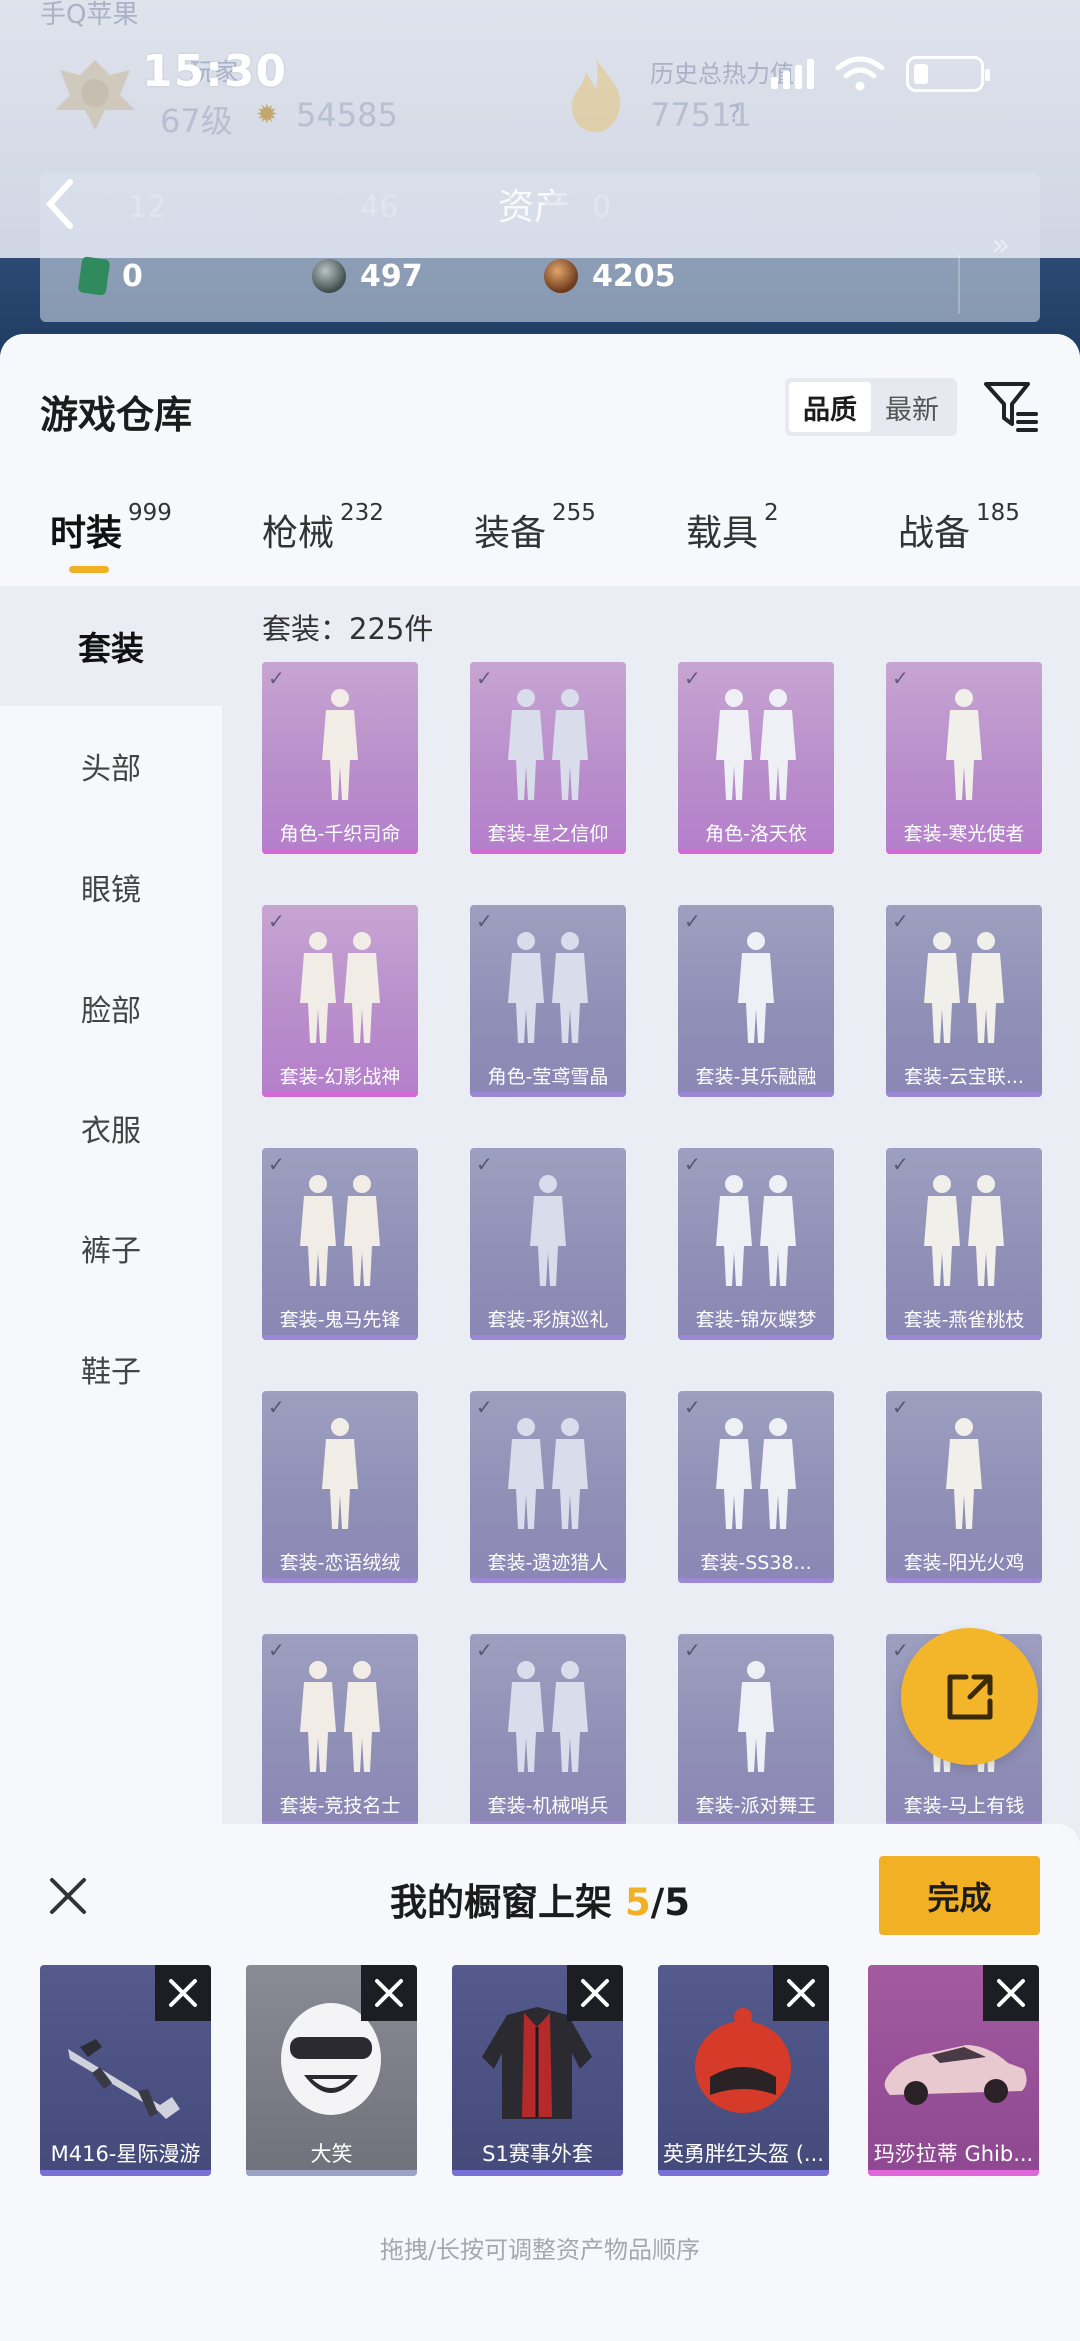  I want to click on category-tabs: 时装 999 枪械 232 装备 255 载具 2 战备 185, so click(540, 542).